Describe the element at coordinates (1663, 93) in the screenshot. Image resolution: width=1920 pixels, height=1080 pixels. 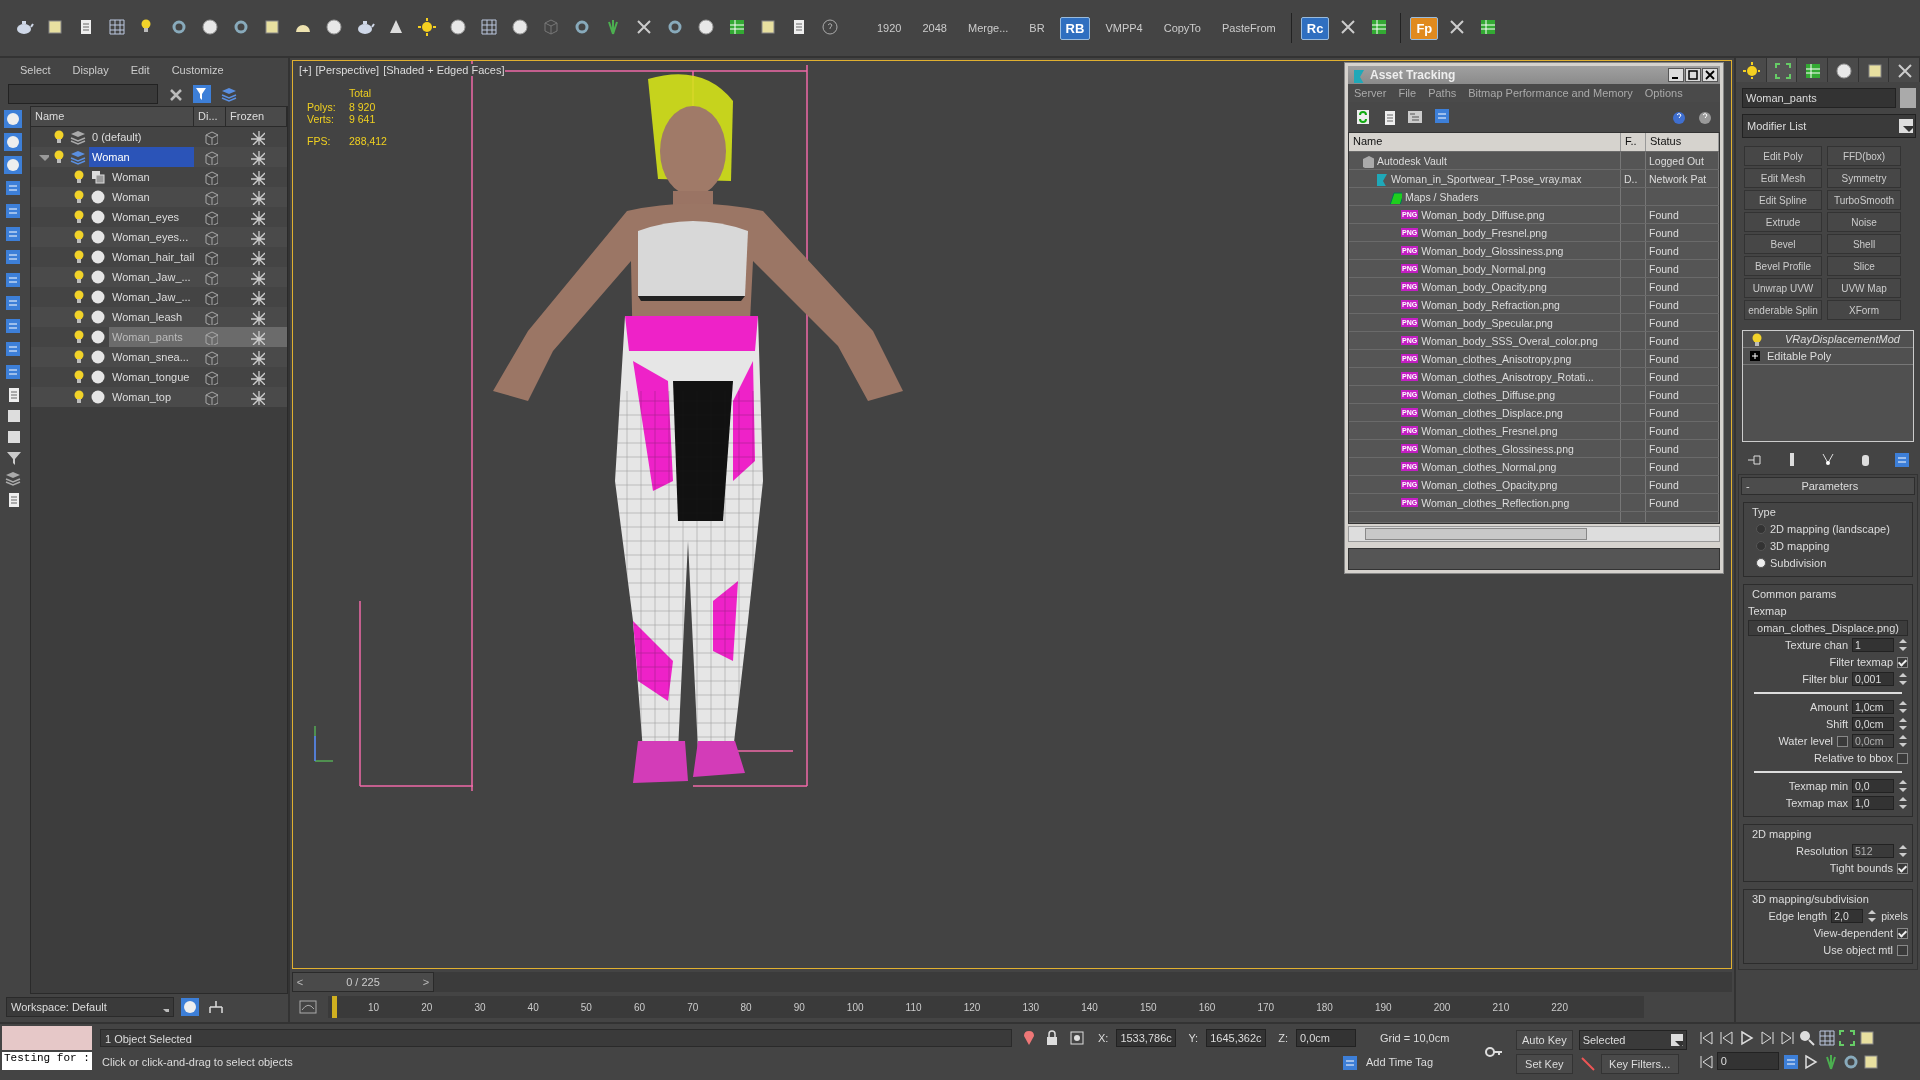
I see `menu-item: Options` at that location.